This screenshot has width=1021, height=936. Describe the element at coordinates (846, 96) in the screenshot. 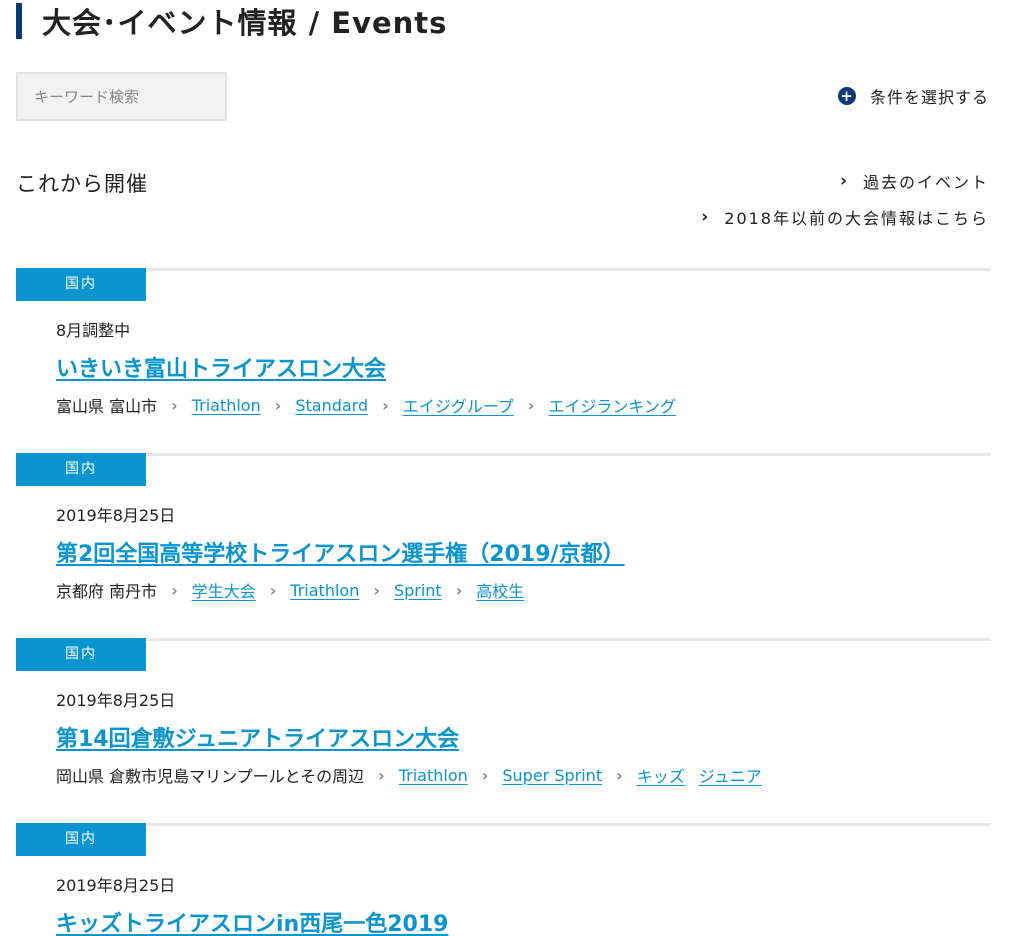

I see `plus-circle-icon: +` at that location.